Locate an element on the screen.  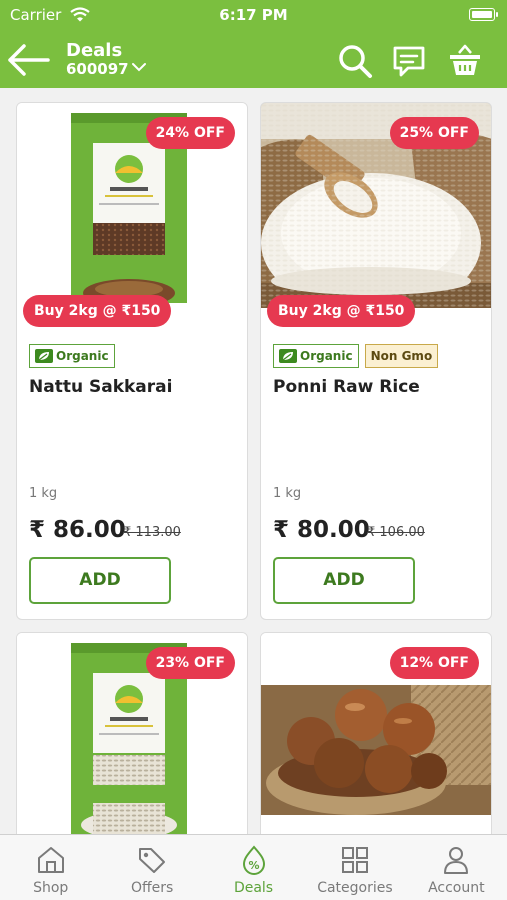
tab-deals: % Deals is located at coordinates (253, 867).